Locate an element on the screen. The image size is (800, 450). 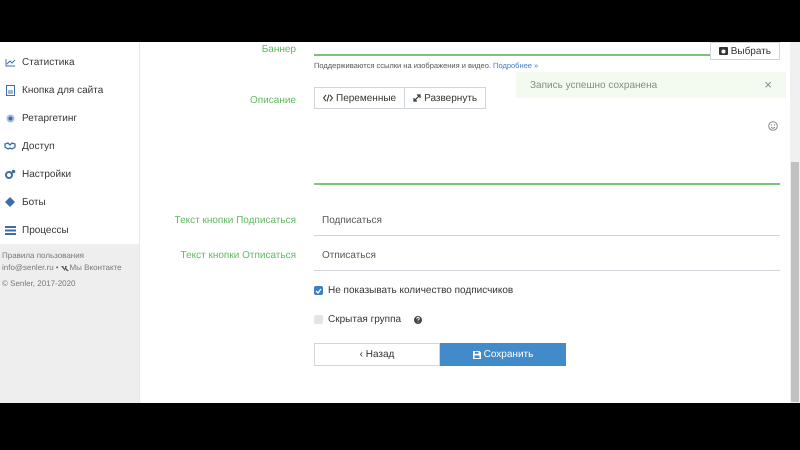
variables-button: Переменные is located at coordinates (360, 98).